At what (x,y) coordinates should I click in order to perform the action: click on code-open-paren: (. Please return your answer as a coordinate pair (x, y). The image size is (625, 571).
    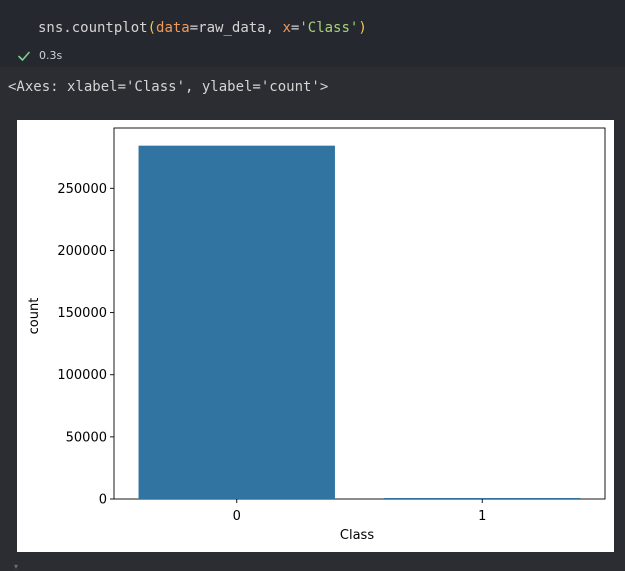
    Looking at the image, I should click on (152, 28).